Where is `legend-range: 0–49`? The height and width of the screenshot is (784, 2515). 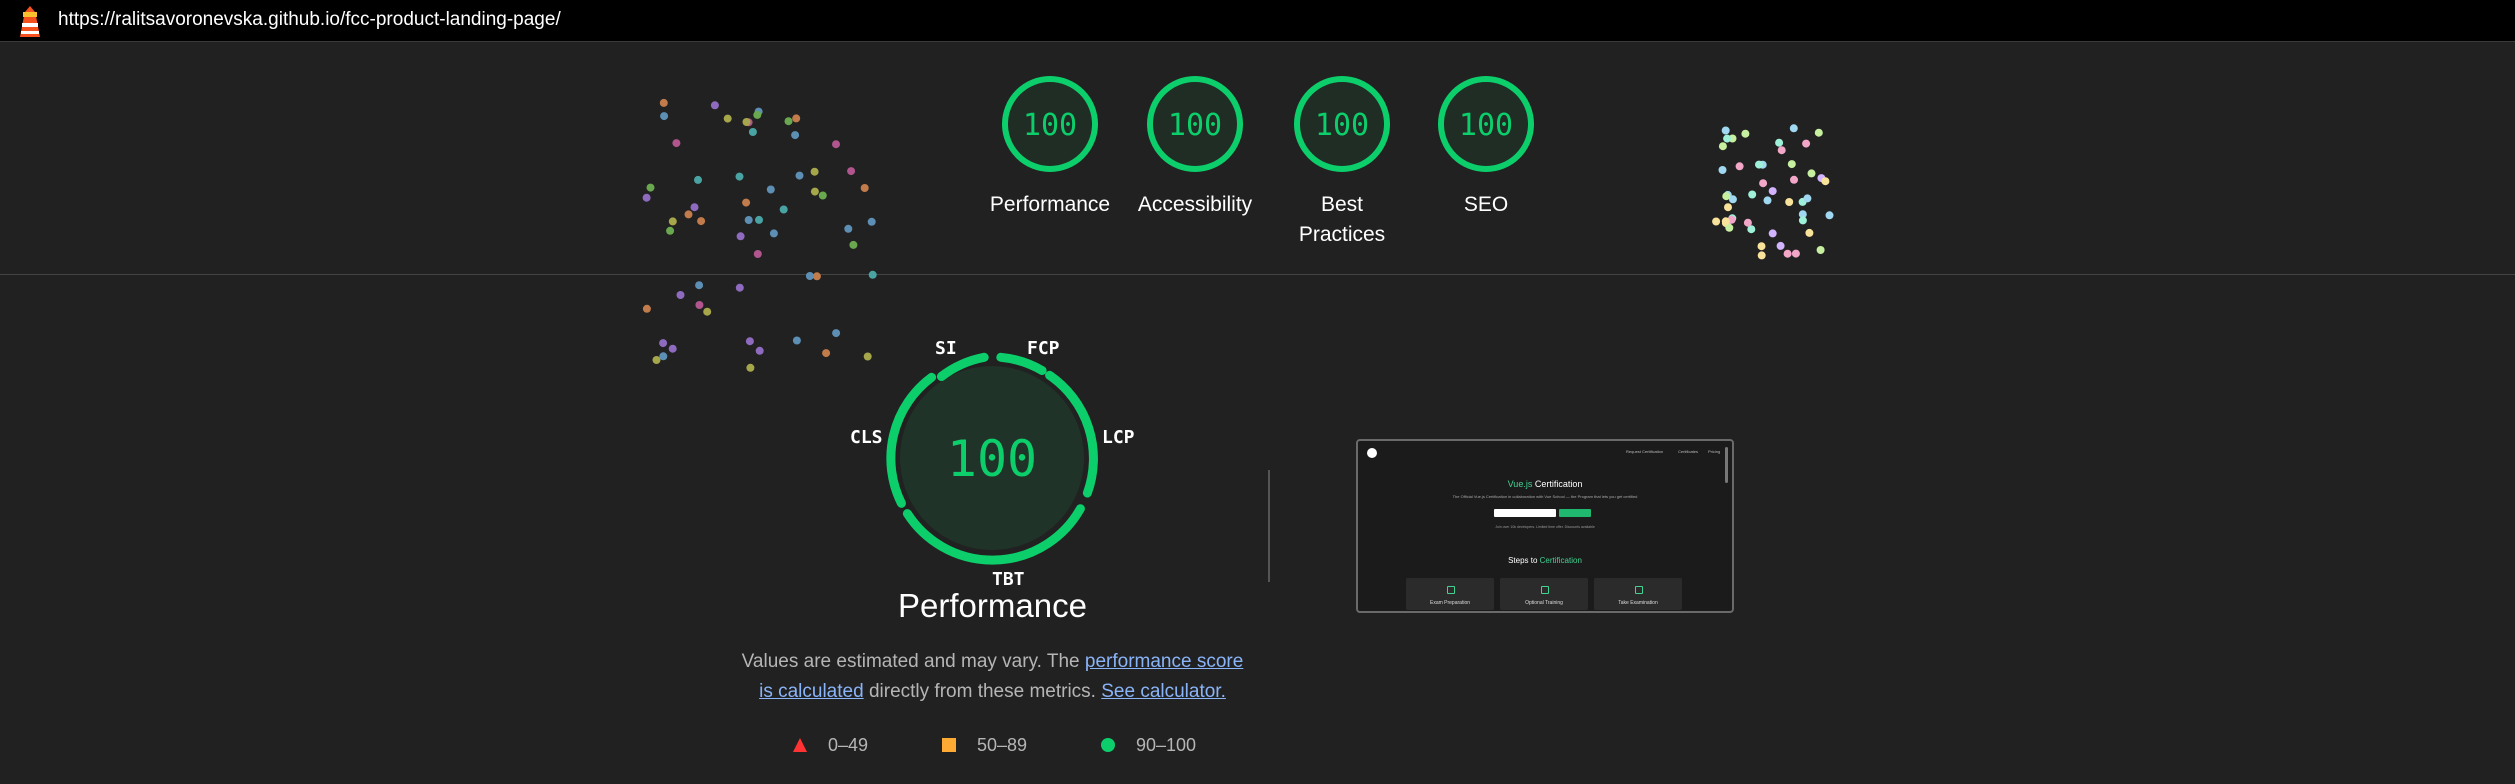
legend-range: 0–49 is located at coordinates (848, 744).